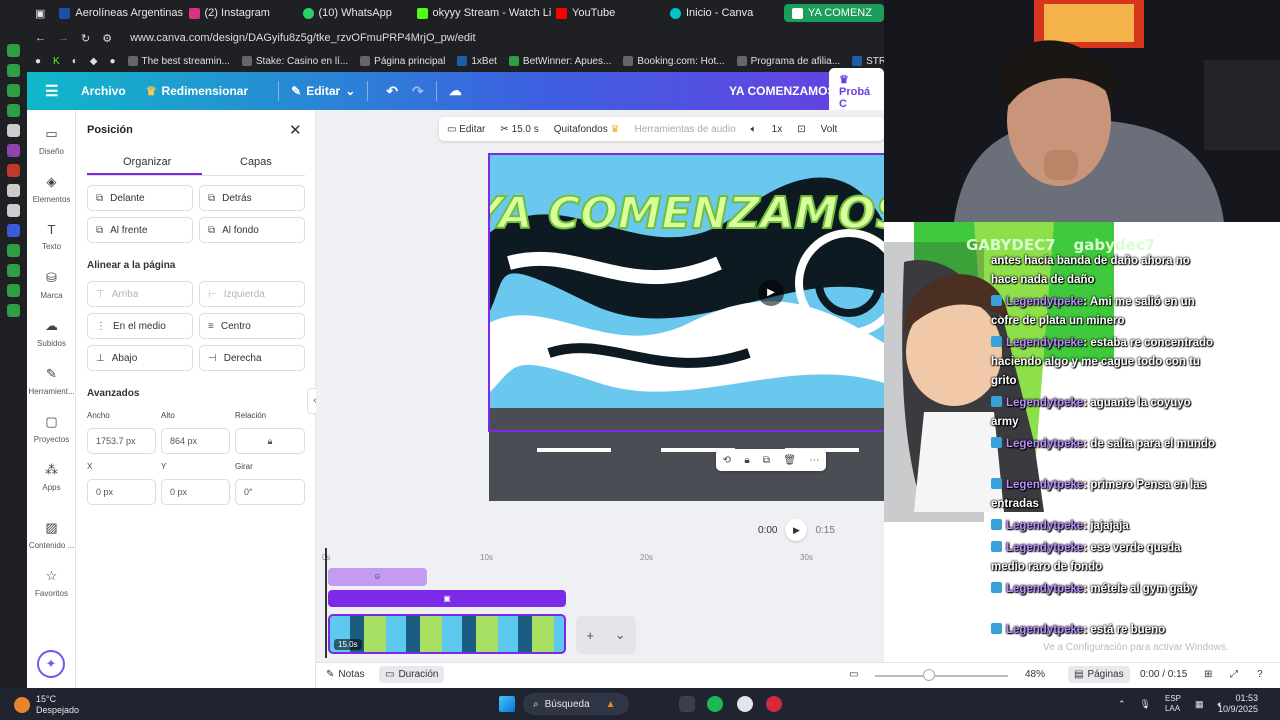  Describe the element at coordinates (745, 704) in the screenshot. I see `chrome-icon` at that location.